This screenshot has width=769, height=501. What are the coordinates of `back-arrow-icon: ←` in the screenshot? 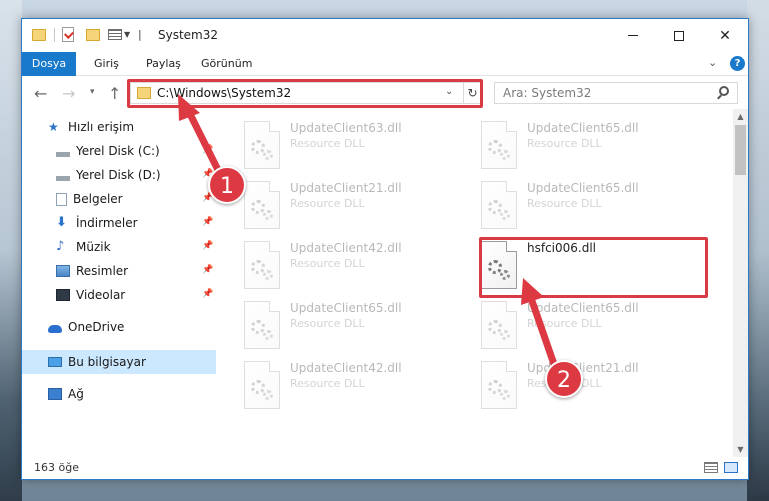 It's located at (40, 93).